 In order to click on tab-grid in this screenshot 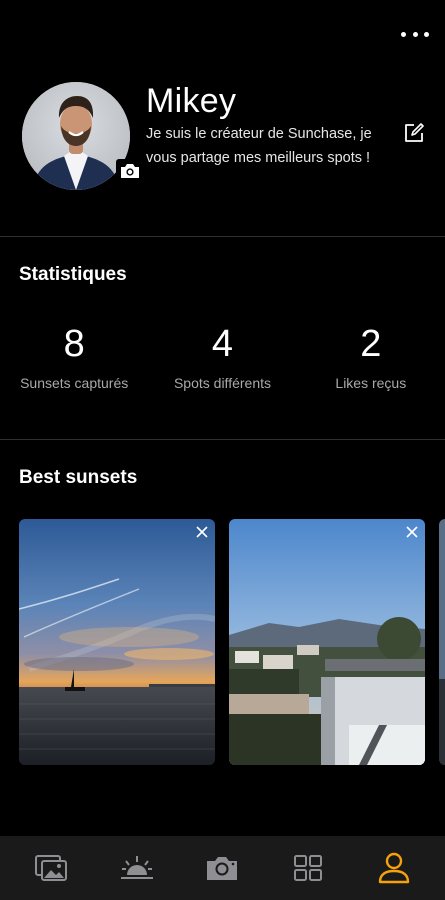, I will do `click(308, 868)`.